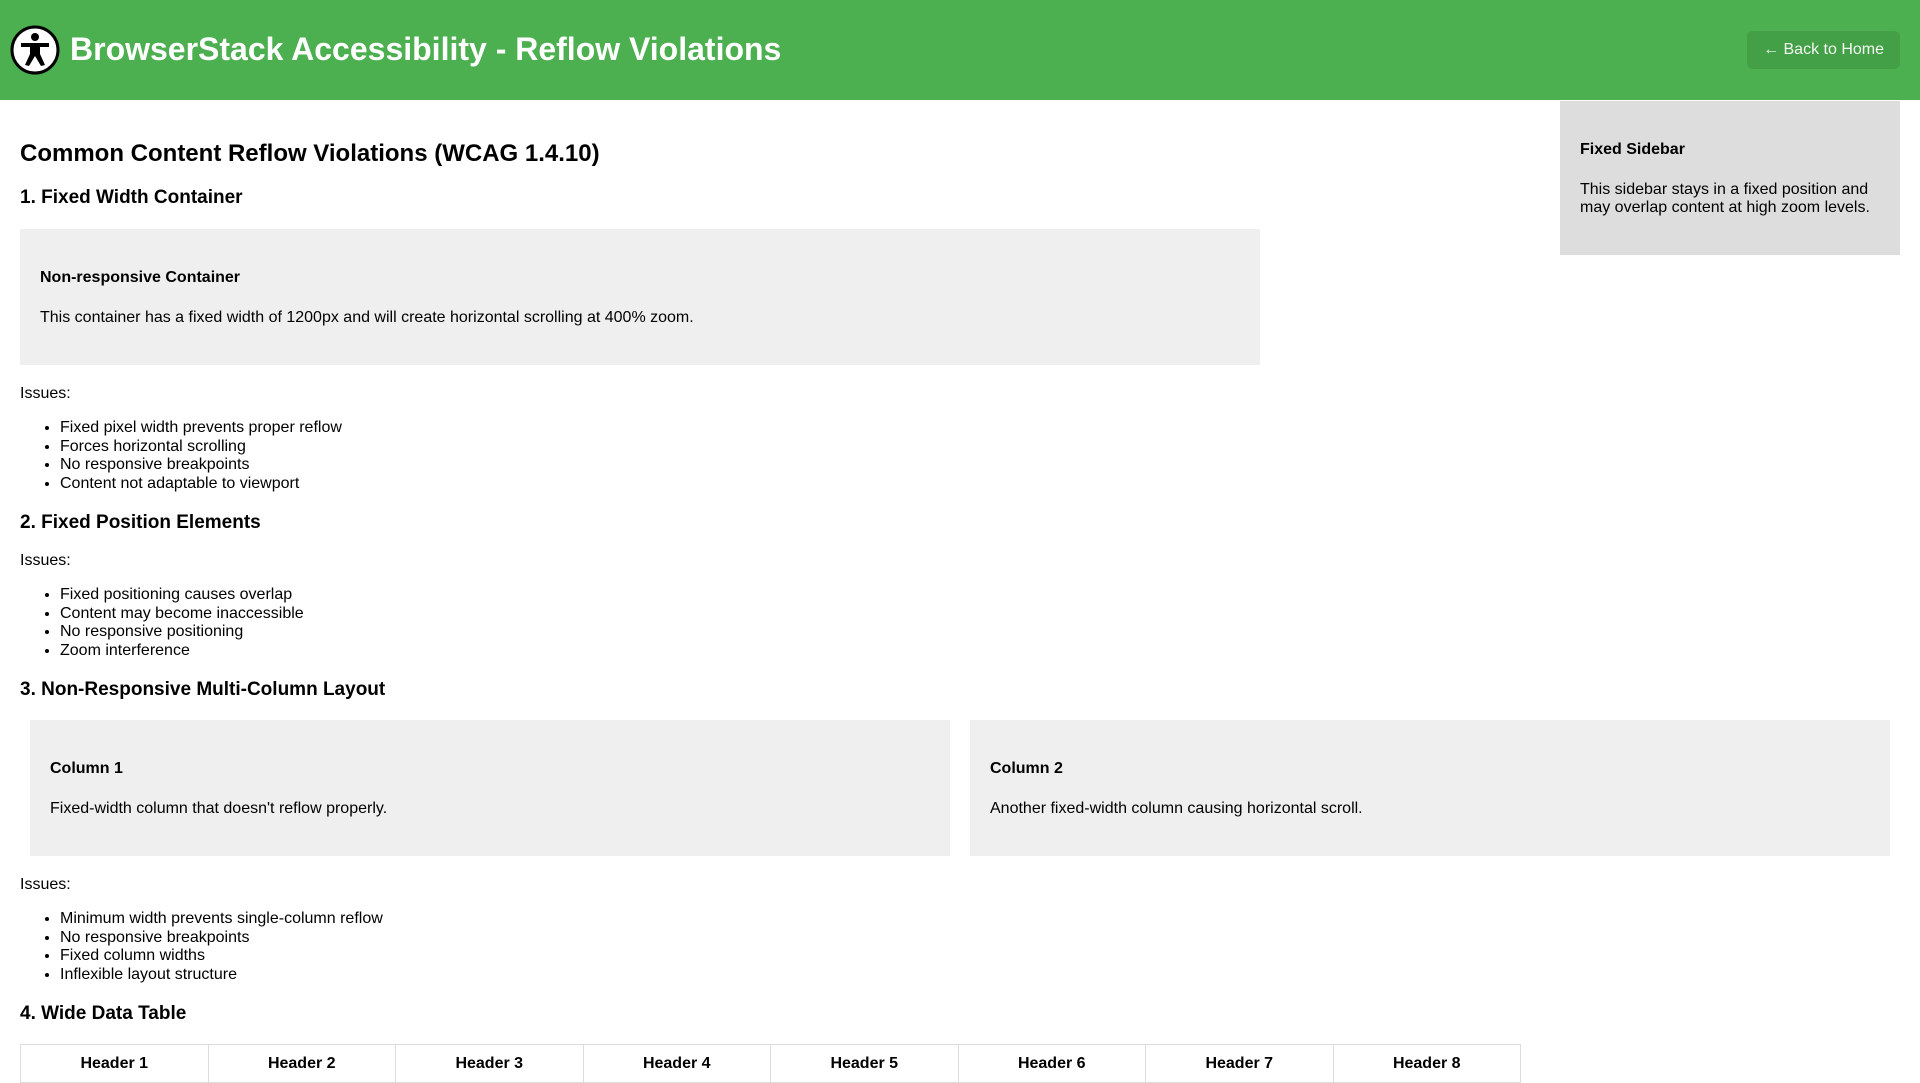  Describe the element at coordinates (221, 956) in the screenshot. I see `list-item: Fixed column widths` at that location.